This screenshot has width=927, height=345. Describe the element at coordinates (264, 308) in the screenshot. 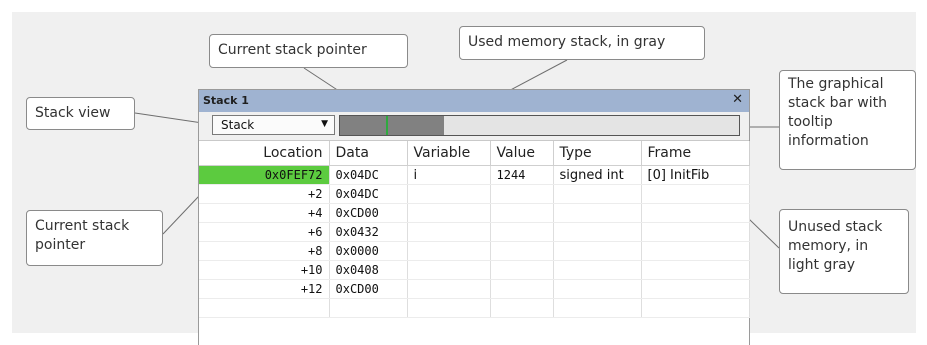

I see `cell-location` at that location.